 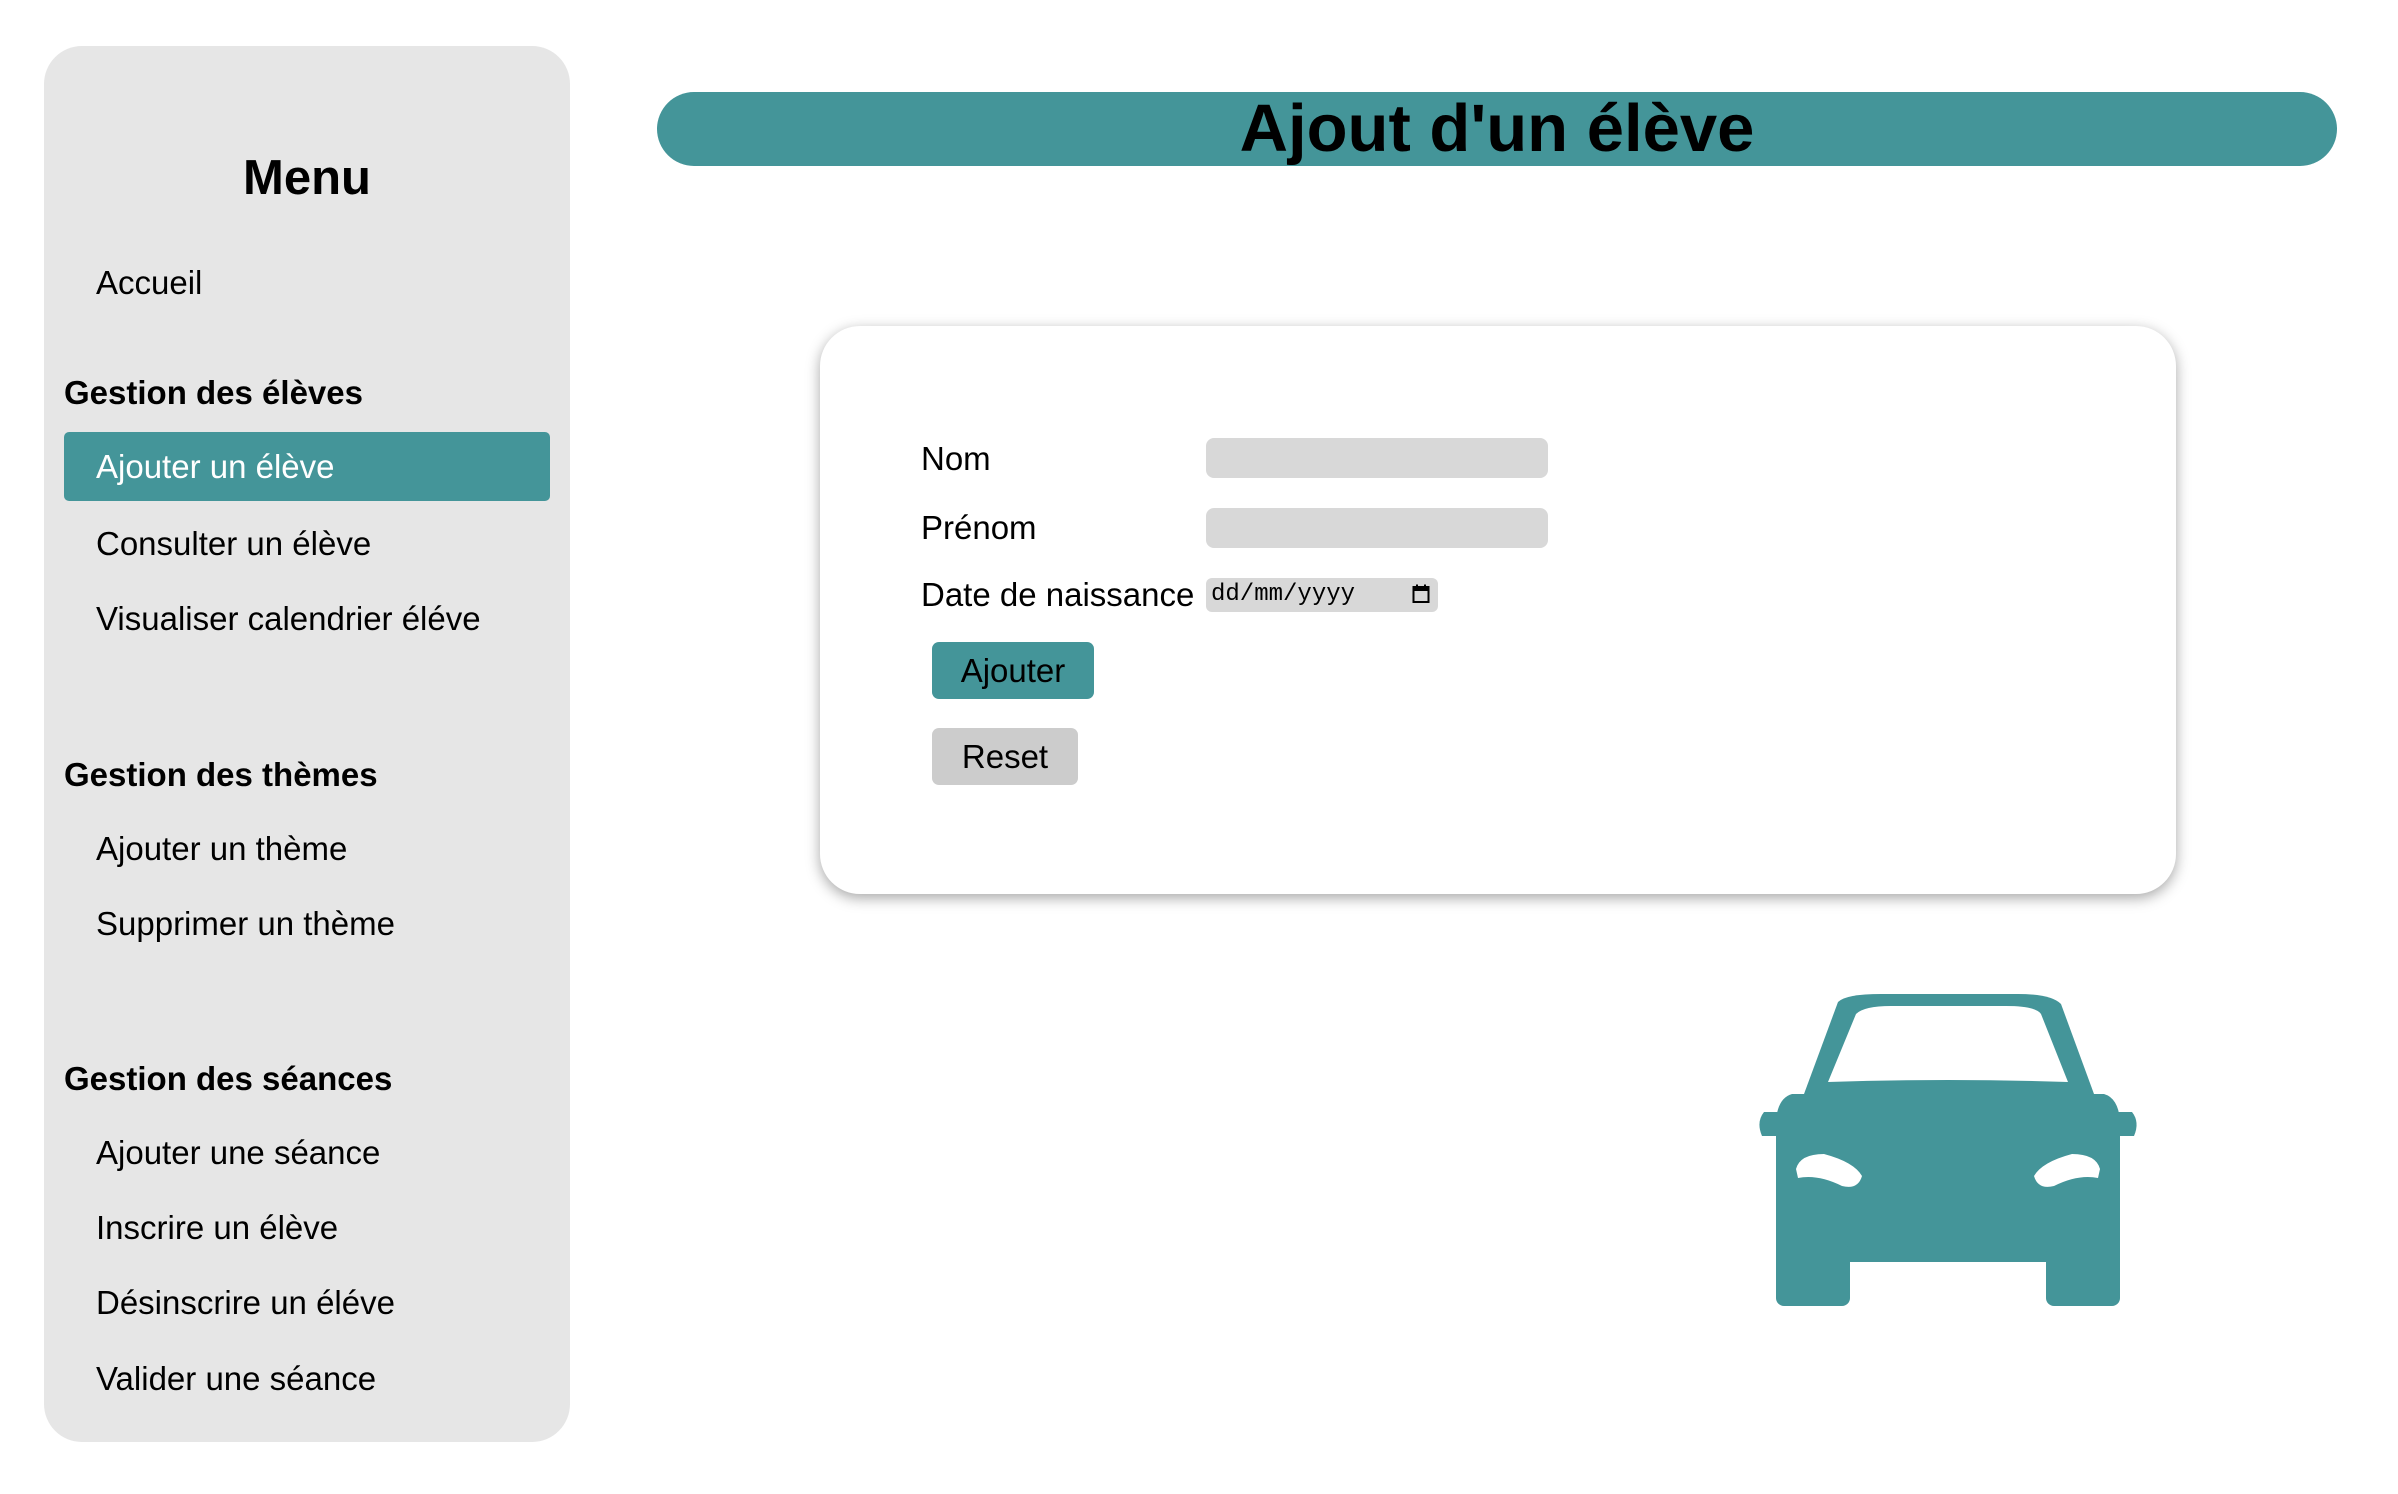 What do you see at coordinates (307, 282) in the screenshot?
I see `sidebar-item-accueil: Accueil` at bounding box center [307, 282].